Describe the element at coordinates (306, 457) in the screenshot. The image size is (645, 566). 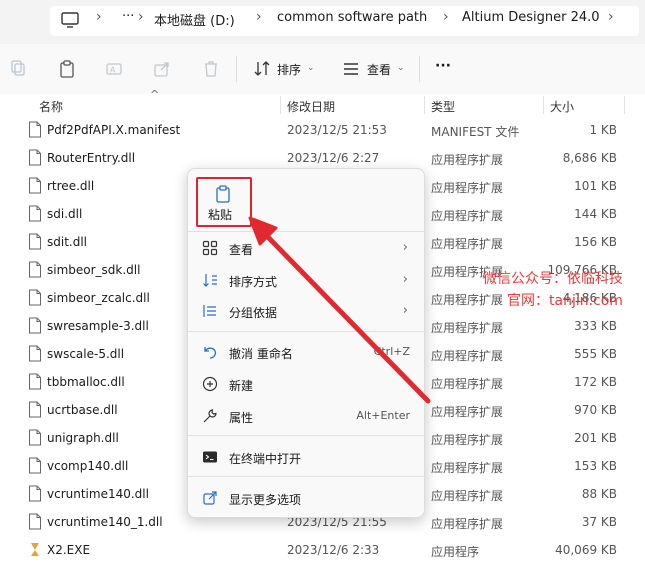
I see `menu-item-terminal: 在终端中打开` at that location.